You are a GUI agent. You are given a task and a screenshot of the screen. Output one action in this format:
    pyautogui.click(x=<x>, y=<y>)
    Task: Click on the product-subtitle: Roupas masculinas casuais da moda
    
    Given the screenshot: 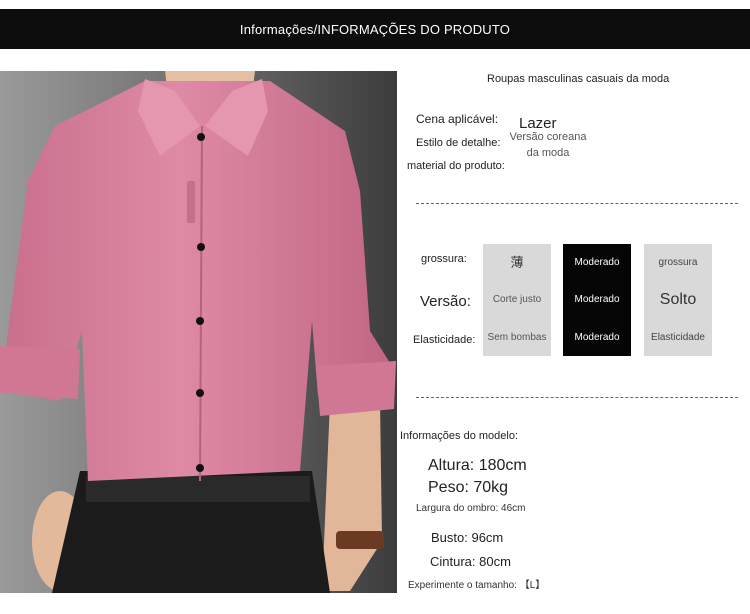 What is the action you would take?
    pyautogui.click(x=578, y=79)
    